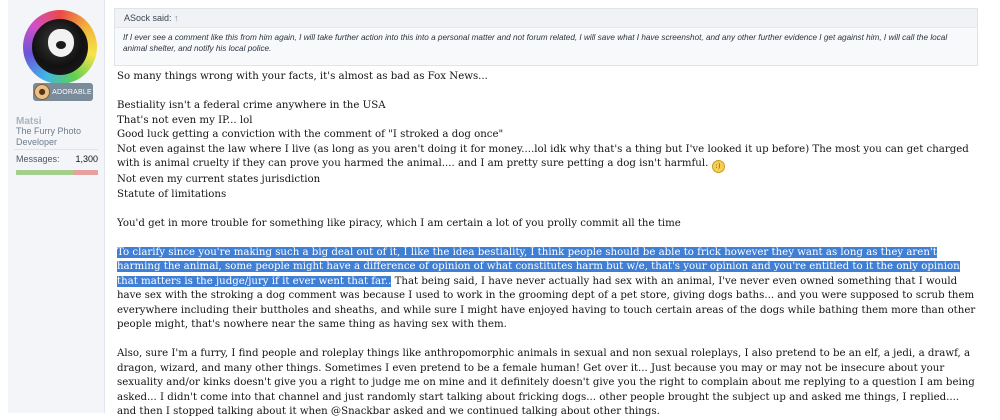 The width and height of the screenshot is (1000, 420). I want to click on user-title: The Furry Photo Developer, so click(49, 136).